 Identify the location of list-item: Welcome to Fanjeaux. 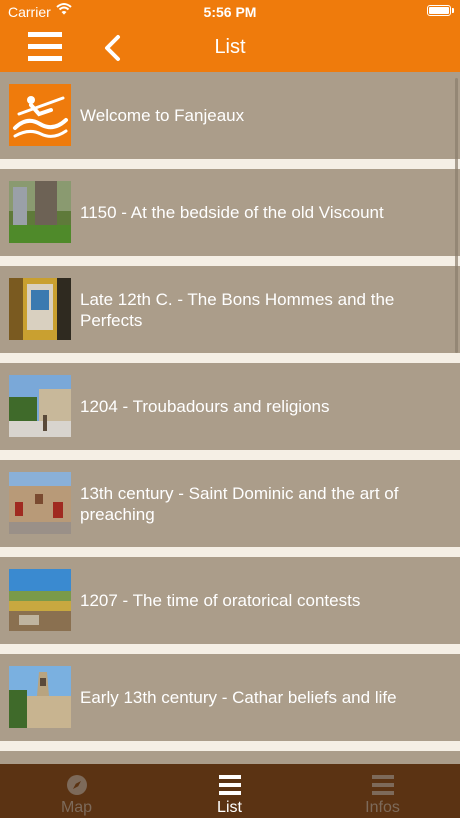
(230, 115).